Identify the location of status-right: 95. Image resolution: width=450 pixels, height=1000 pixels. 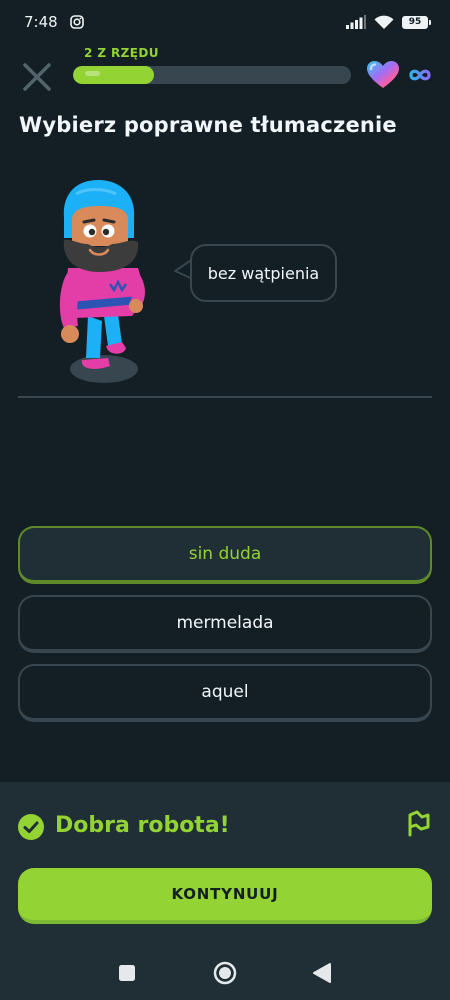
(388, 22).